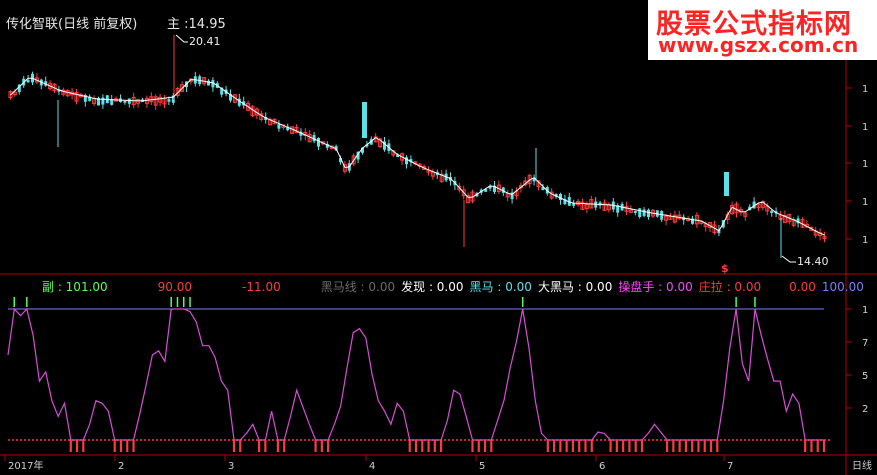 The image size is (877, 475). What do you see at coordinates (207, 24) in the screenshot?
I see `main-value: 14.95` at bounding box center [207, 24].